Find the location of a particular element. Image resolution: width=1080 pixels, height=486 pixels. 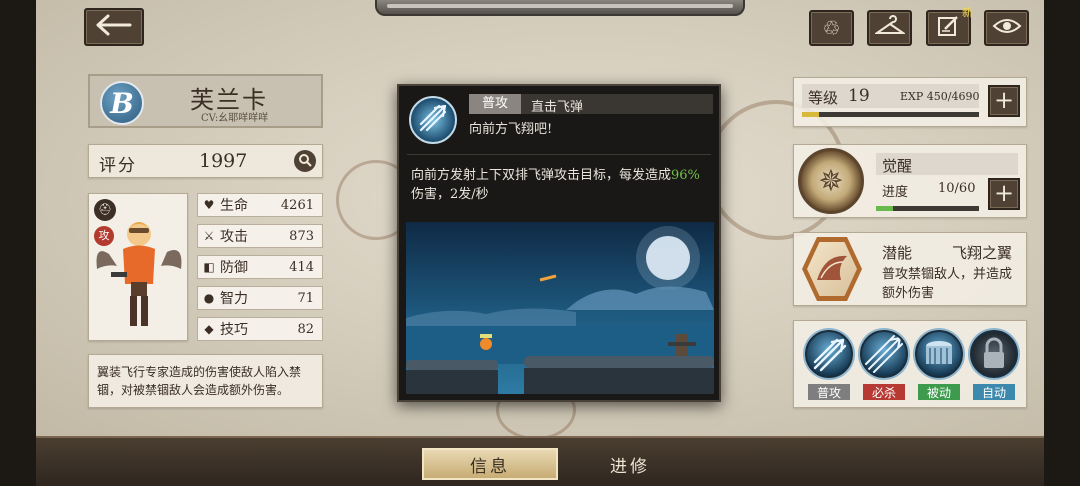

potential-panel: 潜能 飞翔之翼 普攻禁锢敌人，并造成额外伤害 is located at coordinates (910, 269).